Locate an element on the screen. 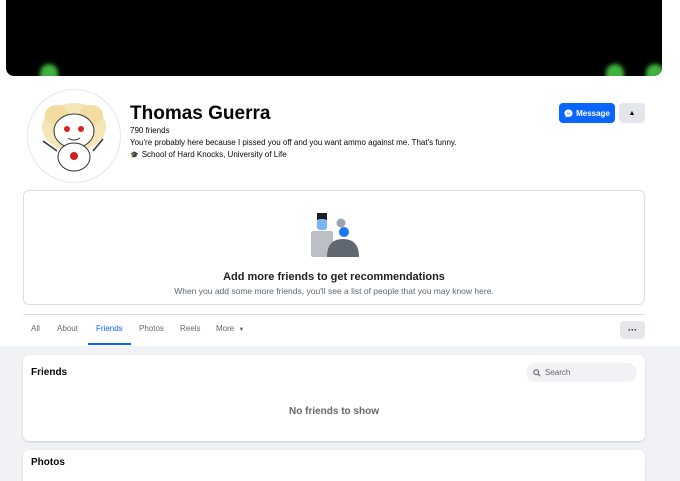 This screenshot has width=680, height=481. tab-more-label: More is located at coordinates (225, 328).